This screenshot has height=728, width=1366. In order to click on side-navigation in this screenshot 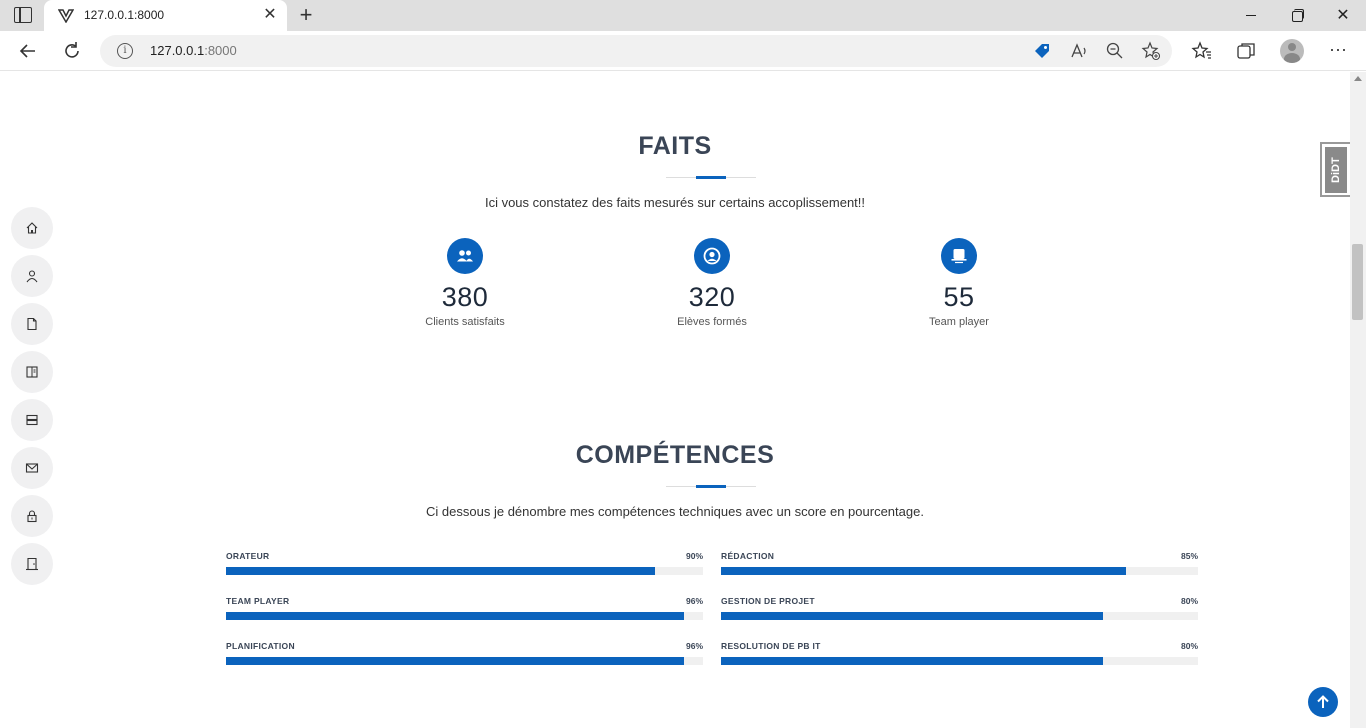, I will do `click(32, 399)`.